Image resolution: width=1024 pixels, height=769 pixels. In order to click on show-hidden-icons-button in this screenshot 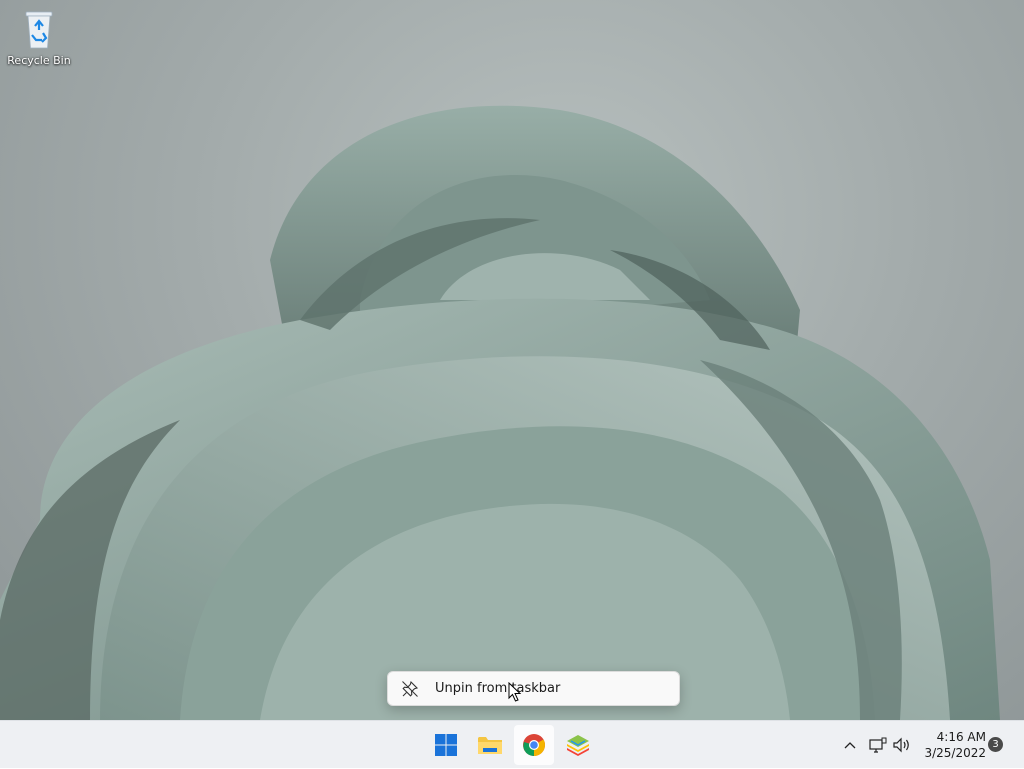, I will do `click(850, 745)`.